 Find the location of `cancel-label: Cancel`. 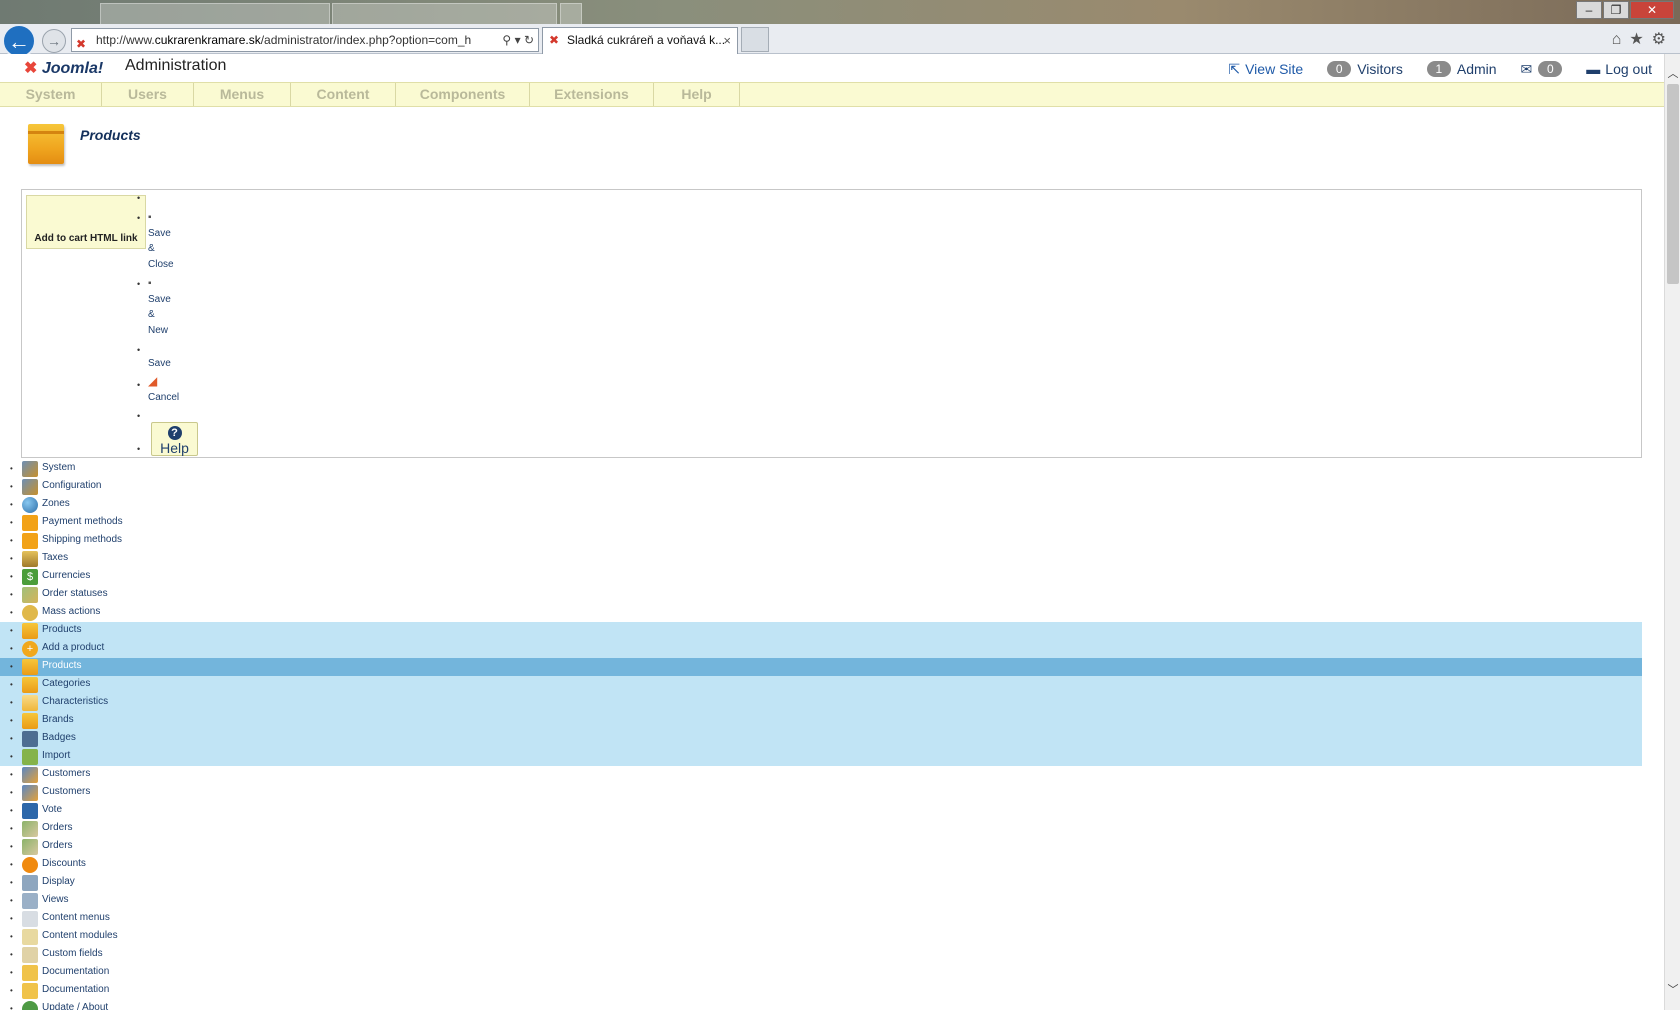

cancel-label: Cancel is located at coordinates (164, 397).